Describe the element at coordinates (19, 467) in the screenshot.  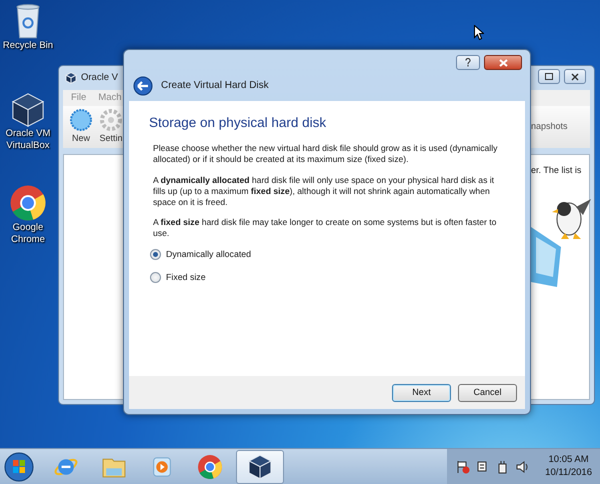
I see `windows-logo-icon` at that location.